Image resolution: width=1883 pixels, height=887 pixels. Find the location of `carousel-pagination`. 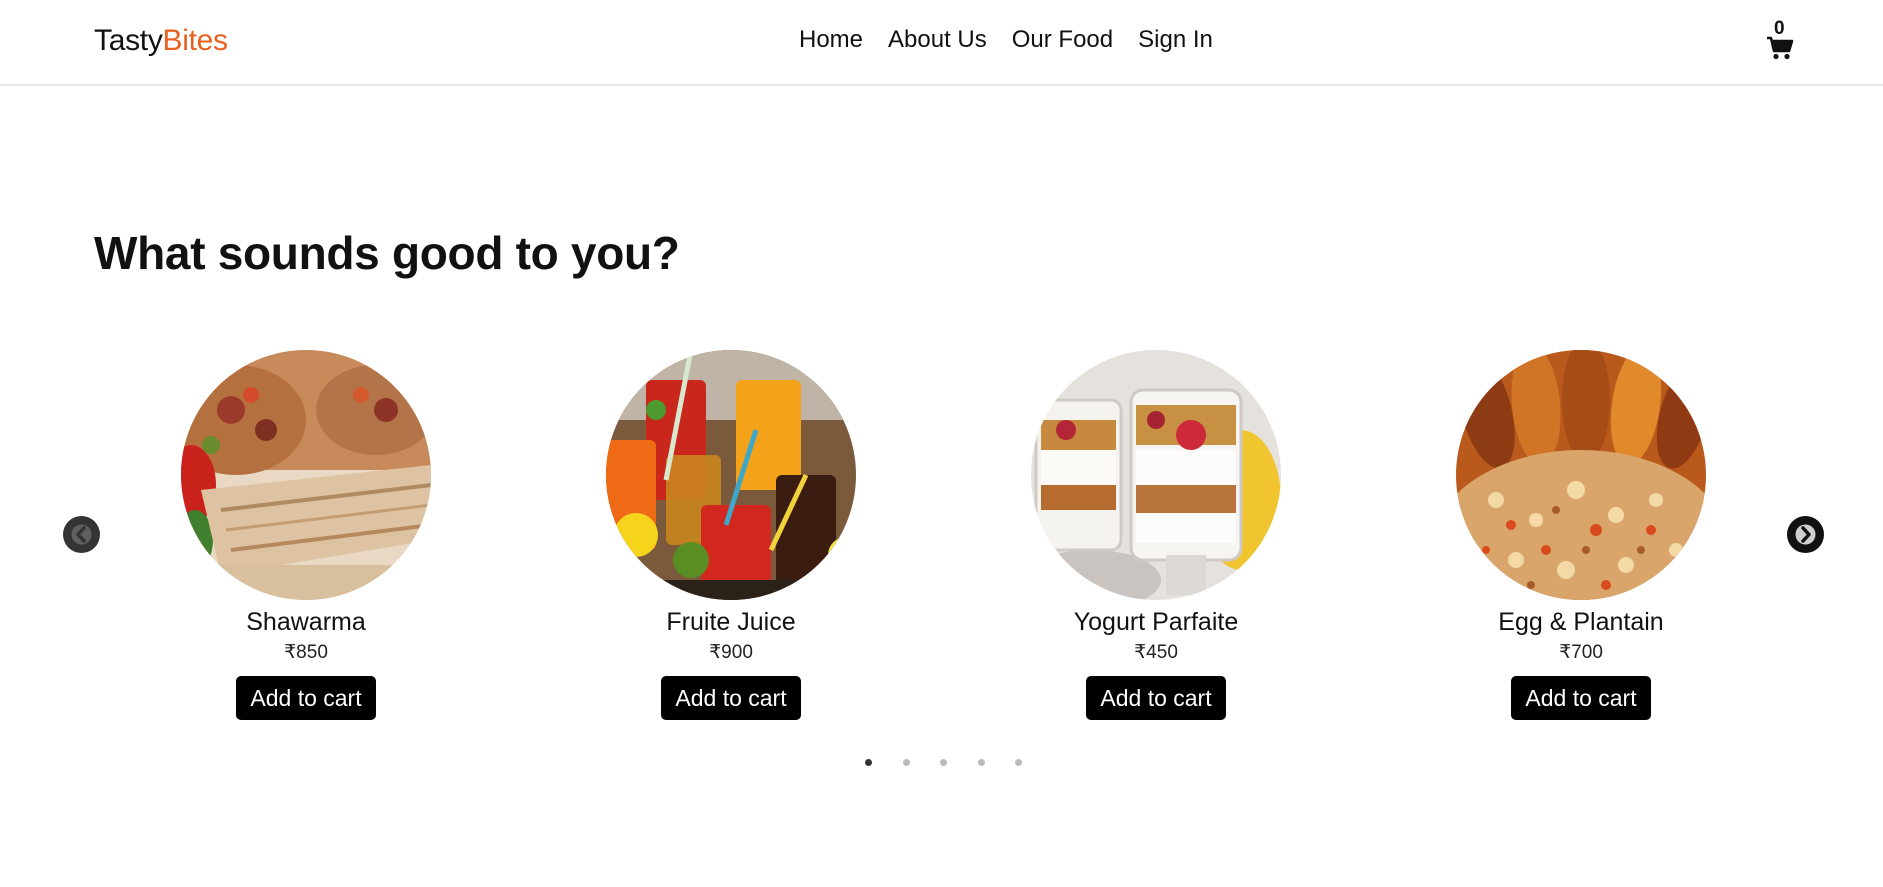

carousel-pagination is located at coordinates (941, 764).